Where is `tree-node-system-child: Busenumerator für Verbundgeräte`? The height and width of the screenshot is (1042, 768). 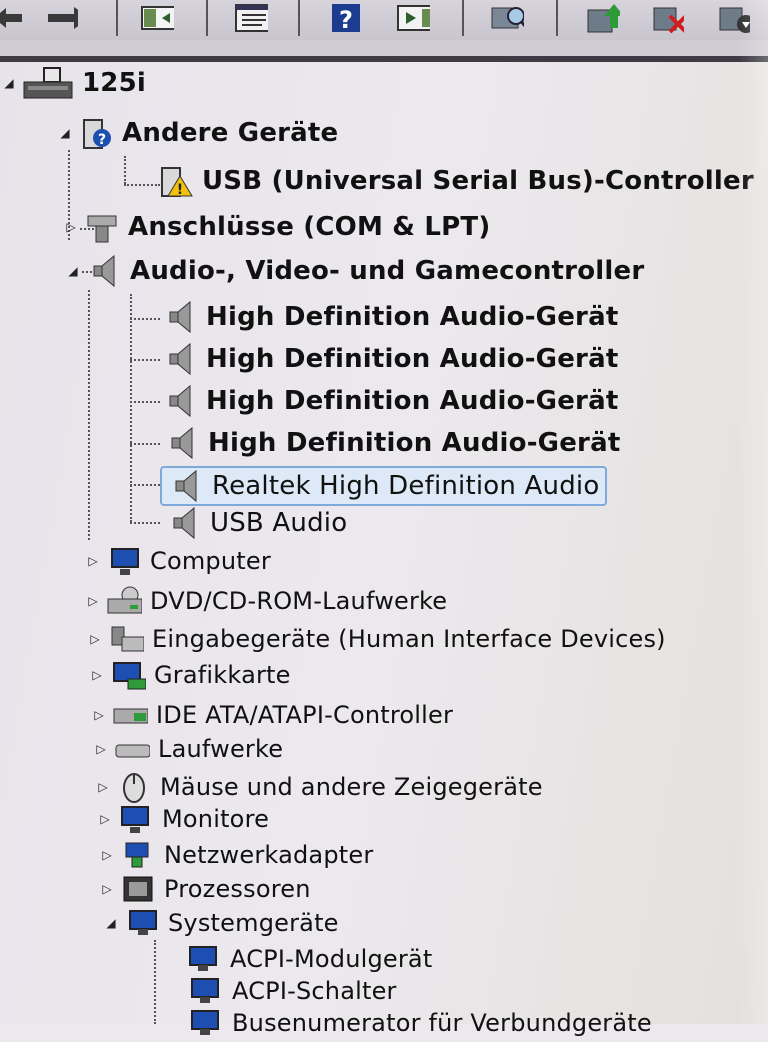
tree-node-system-child: Busenumerator für Verbundgeräte is located at coordinates (420, 1023).